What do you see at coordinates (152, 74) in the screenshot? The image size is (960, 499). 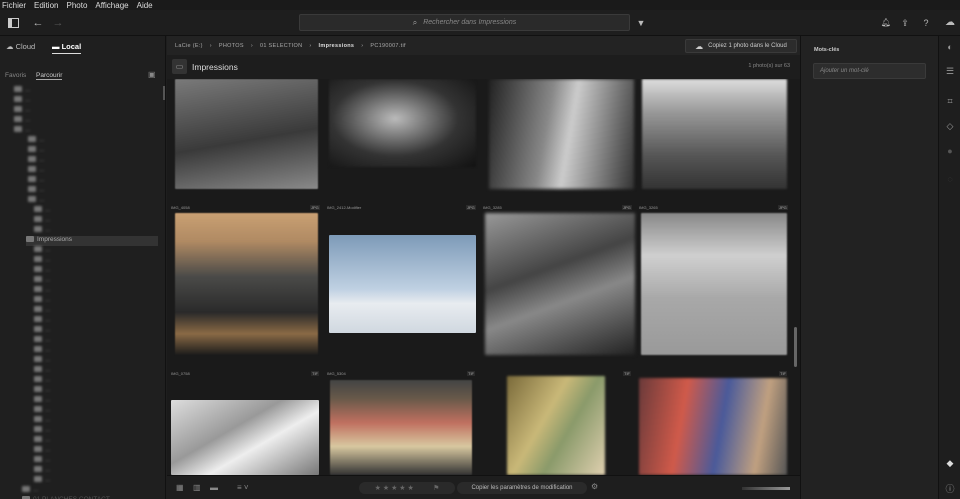 I see `folder-add-icon: ▣` at bounding box center [152, 74].